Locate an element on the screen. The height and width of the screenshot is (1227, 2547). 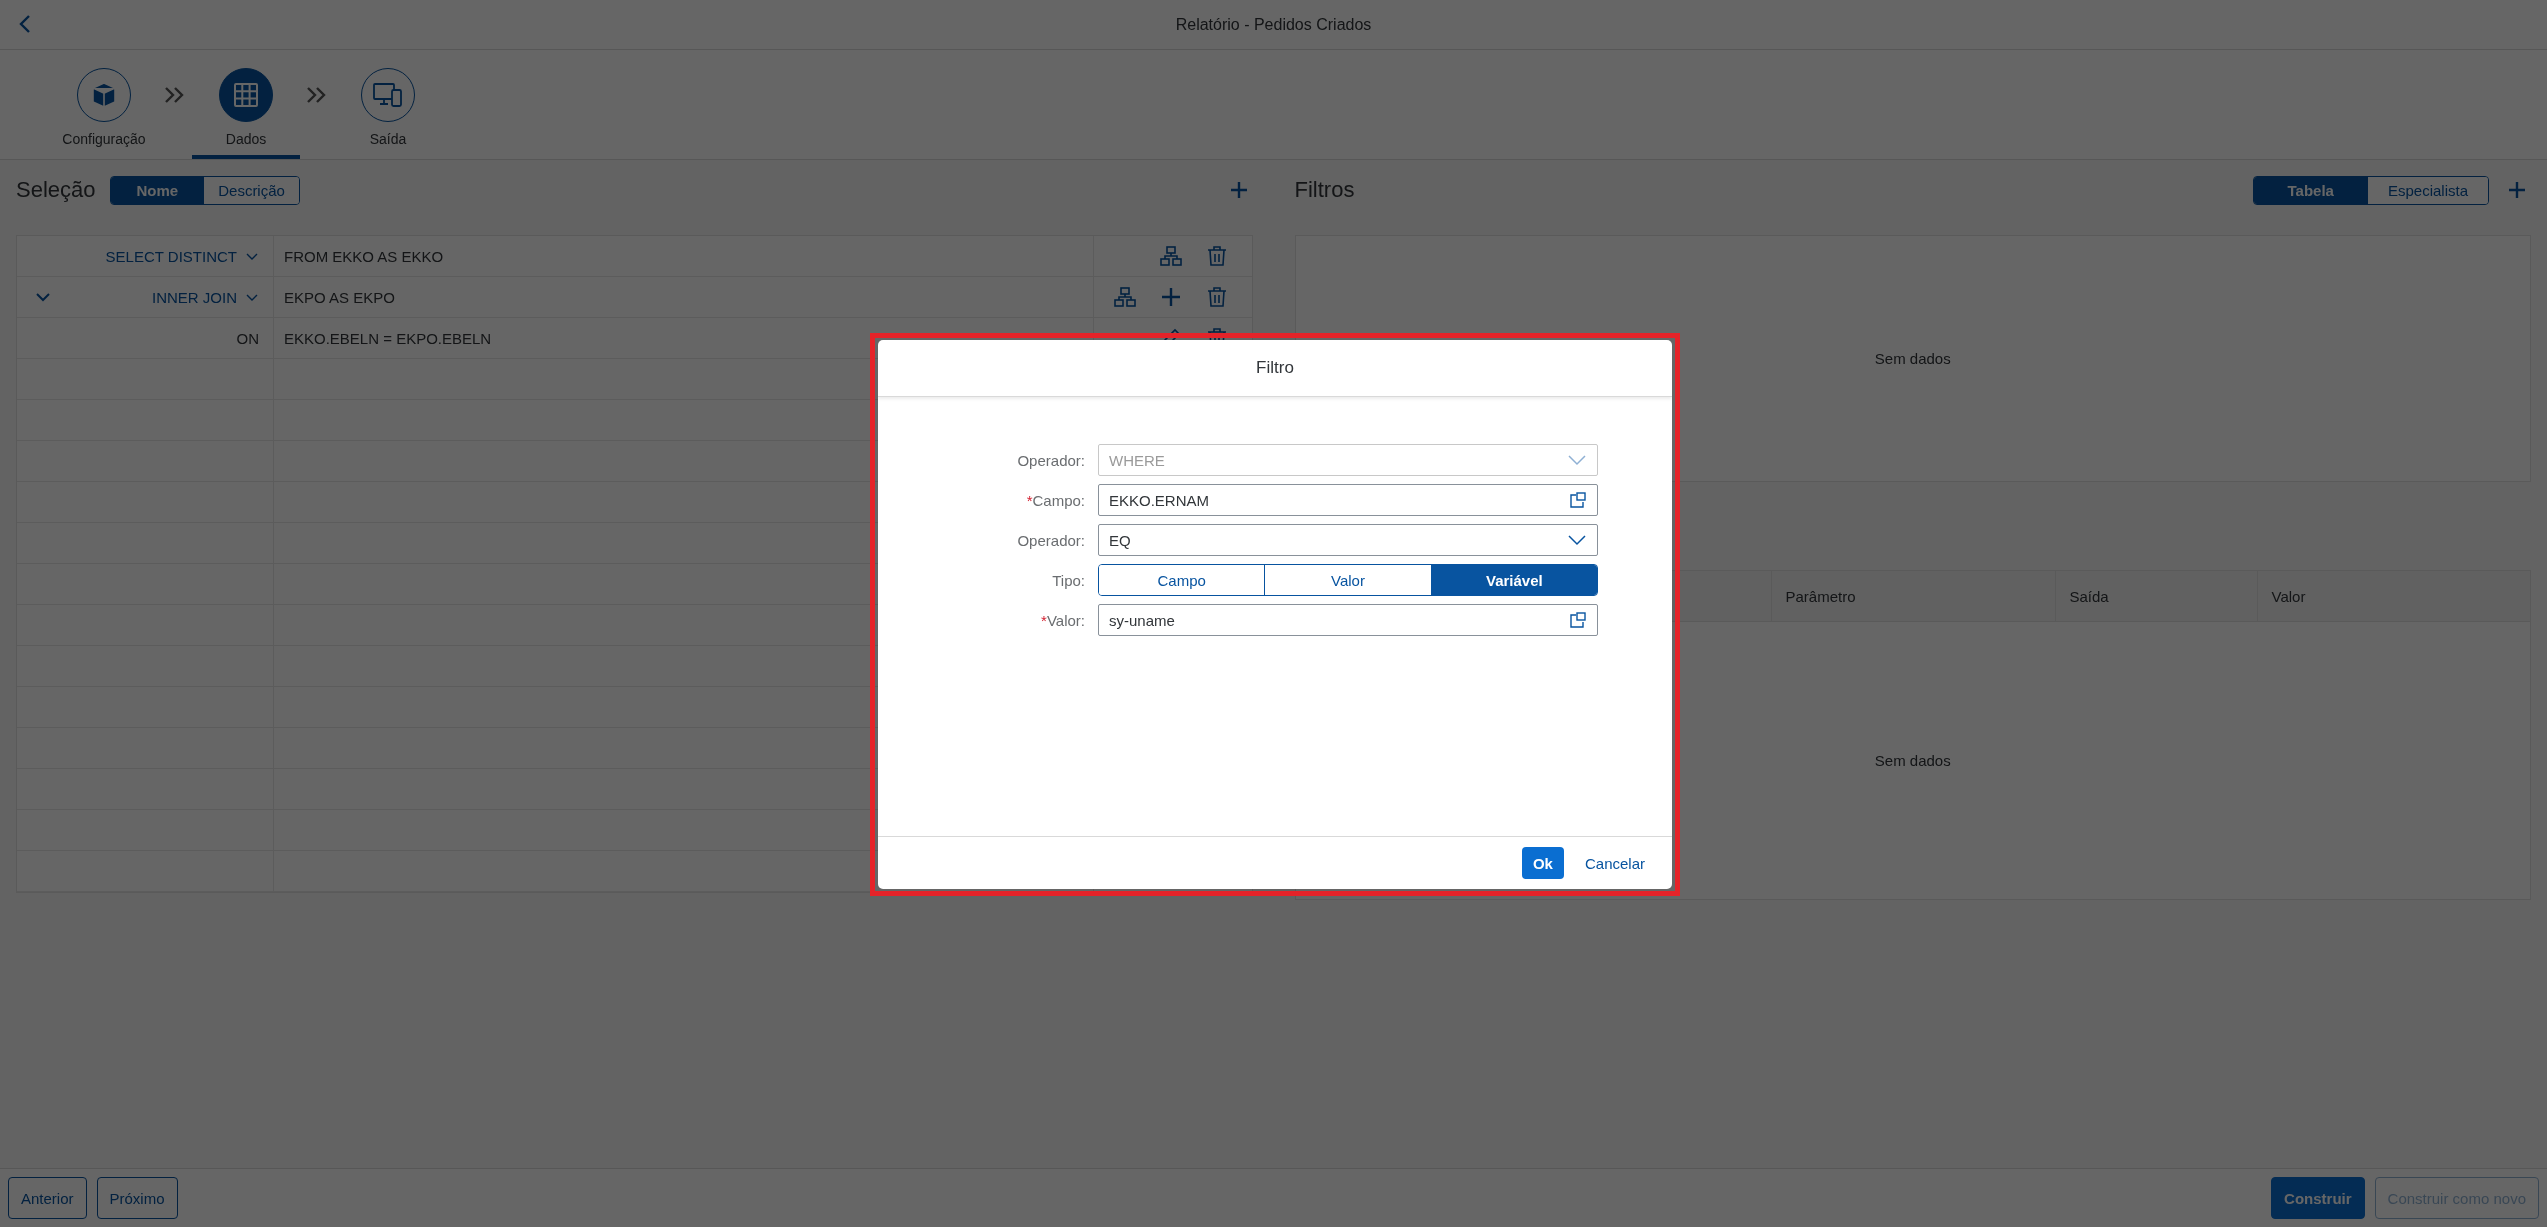
input-field: EKKO.ERNAM is located at coordinates (1348, 500).